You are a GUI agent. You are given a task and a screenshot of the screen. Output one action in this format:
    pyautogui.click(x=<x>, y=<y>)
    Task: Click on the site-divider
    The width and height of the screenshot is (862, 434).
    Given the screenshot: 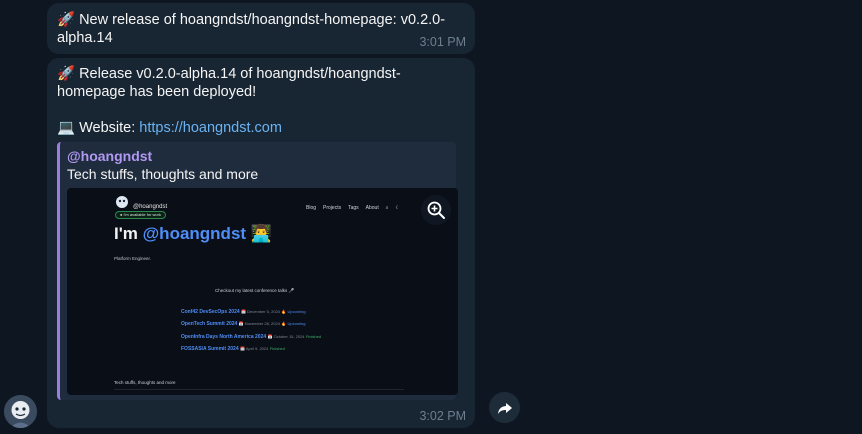 What is the action you would take?
    pyautogui.click(x=259, y=389)
    